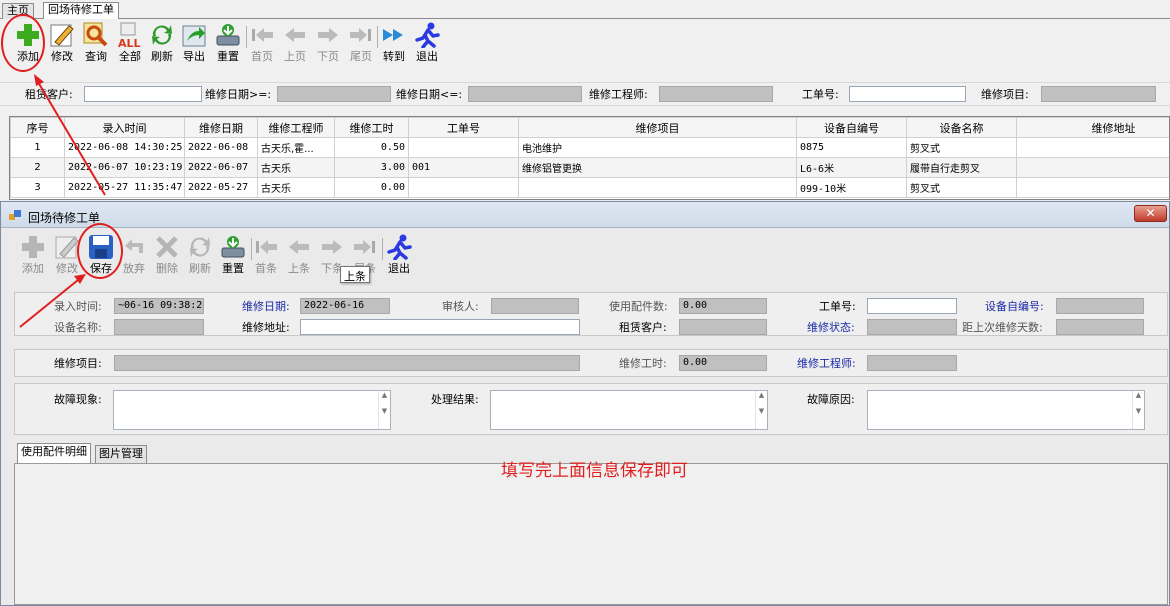  I want to click on device-name-field, so click(159, 327).